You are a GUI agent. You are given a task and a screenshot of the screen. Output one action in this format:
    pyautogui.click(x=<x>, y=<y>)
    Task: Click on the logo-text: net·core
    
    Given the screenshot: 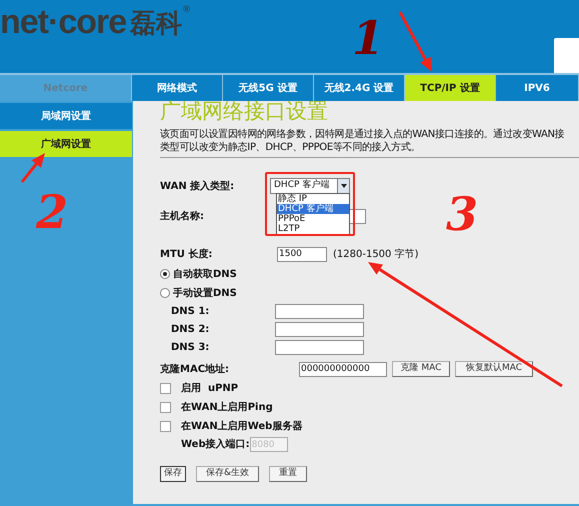 What is the action you would take?
    pyautogui.click(x=63, y=22)
    